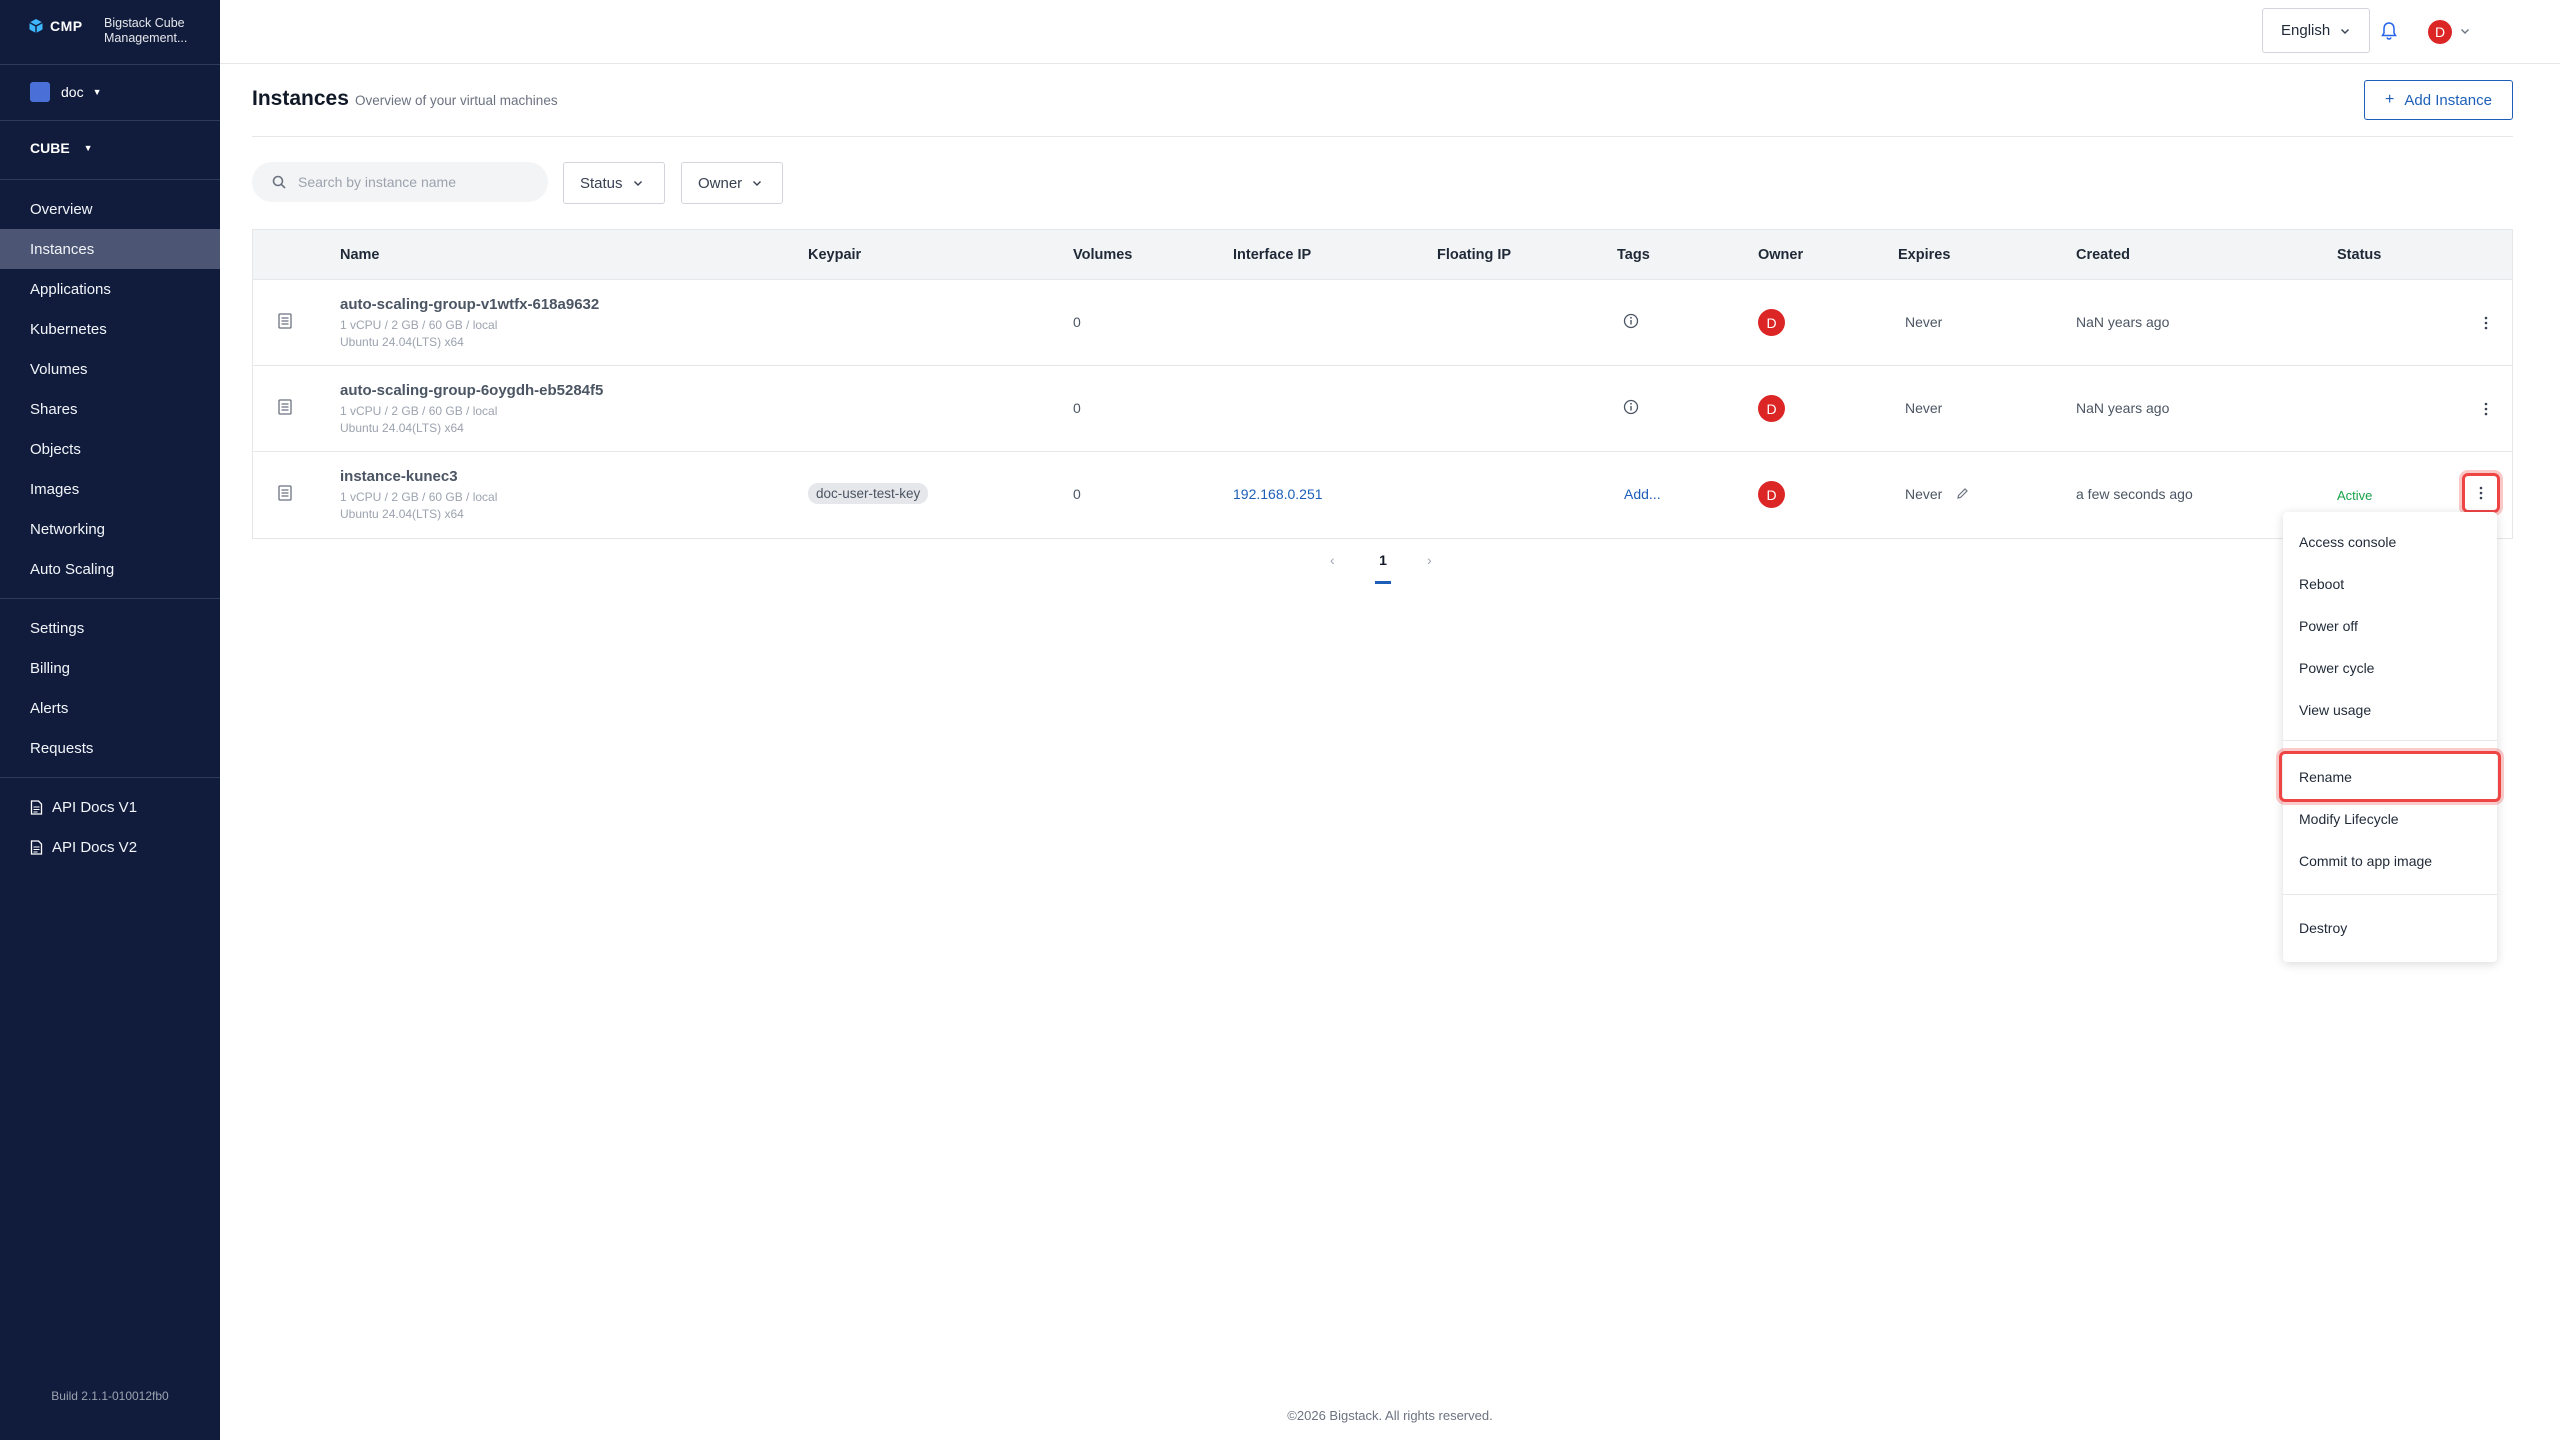  What do you see at coordinates (1633, 255) in the screenshot?
I see `column-header: Tags` at bounding box center [1633, 255].